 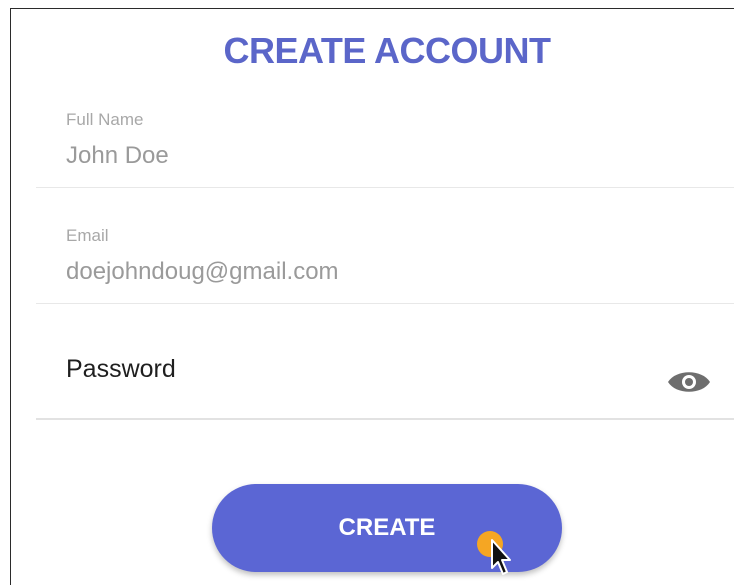 What do you see at coordinates (121, 369) in the screenshot?
I see `password-input: Password` at bounding box center [121, 369].